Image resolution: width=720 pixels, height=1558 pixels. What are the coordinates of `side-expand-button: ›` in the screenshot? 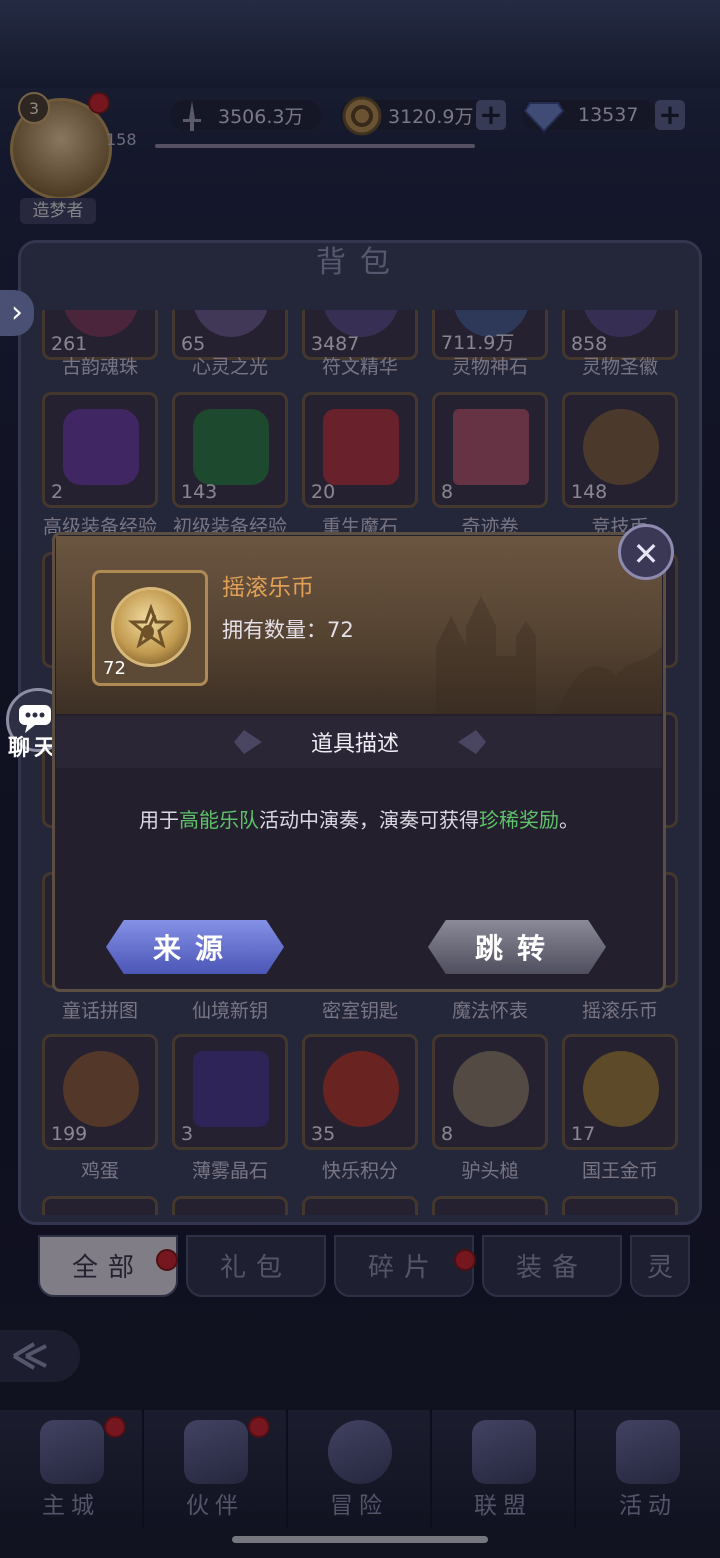 It's located at (17, 313).